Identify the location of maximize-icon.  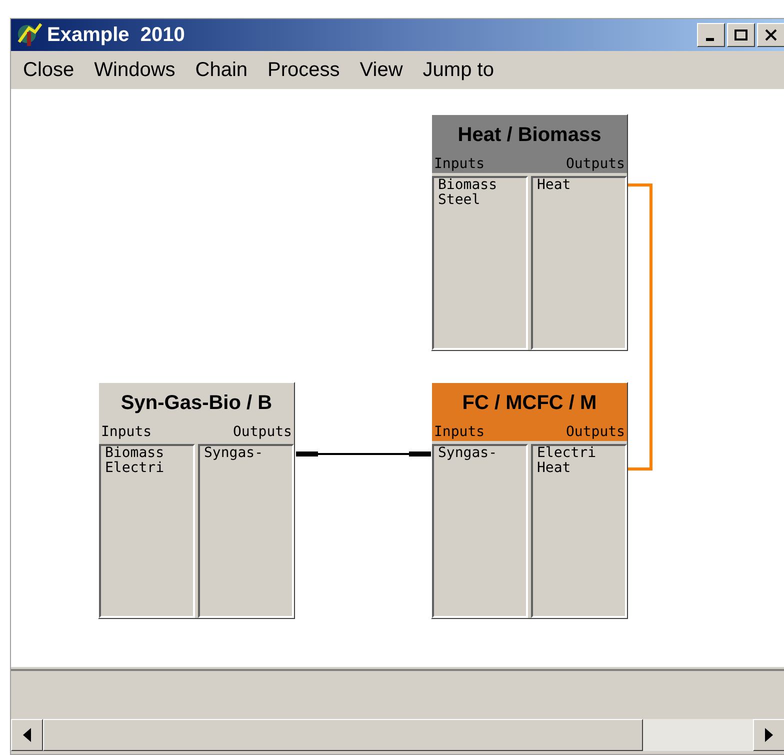
(741, 35).